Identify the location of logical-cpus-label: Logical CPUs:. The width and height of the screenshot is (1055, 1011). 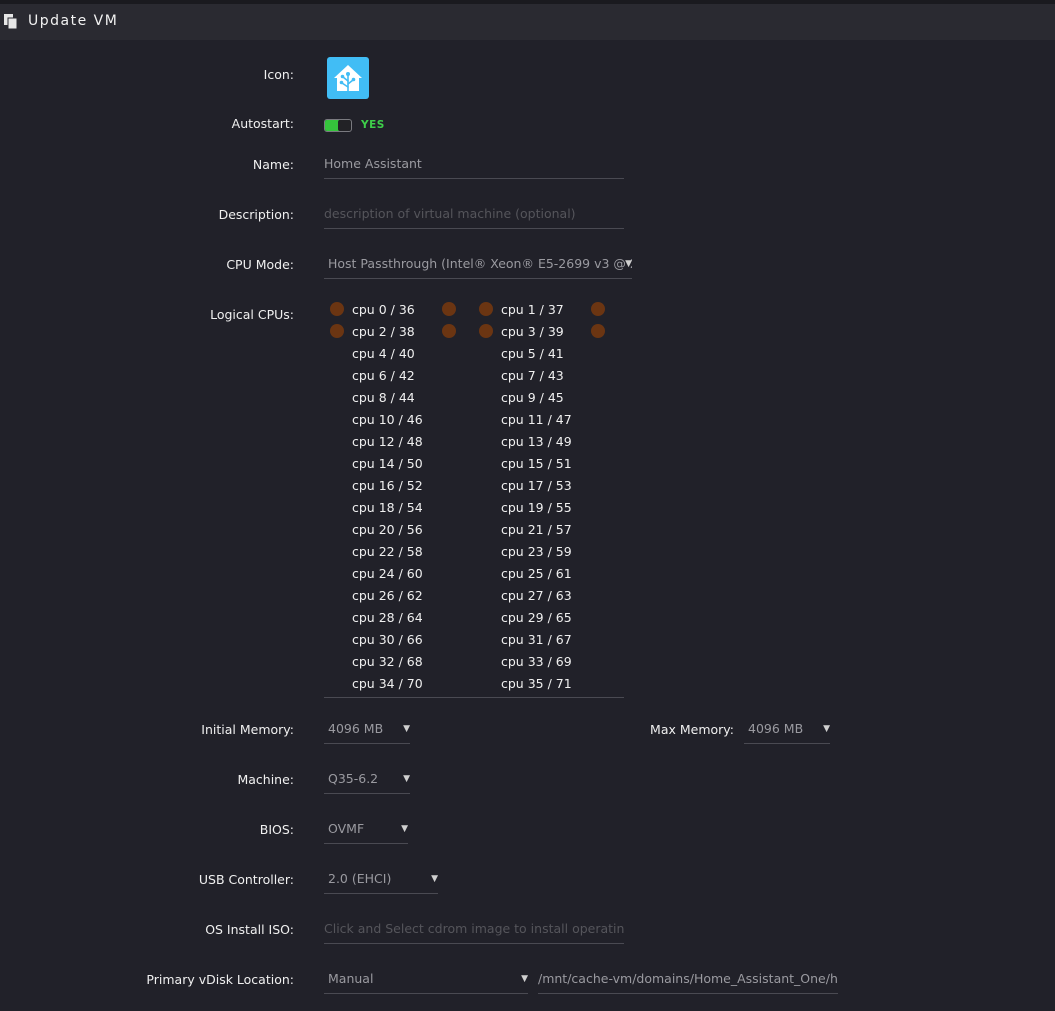
(252, 314).